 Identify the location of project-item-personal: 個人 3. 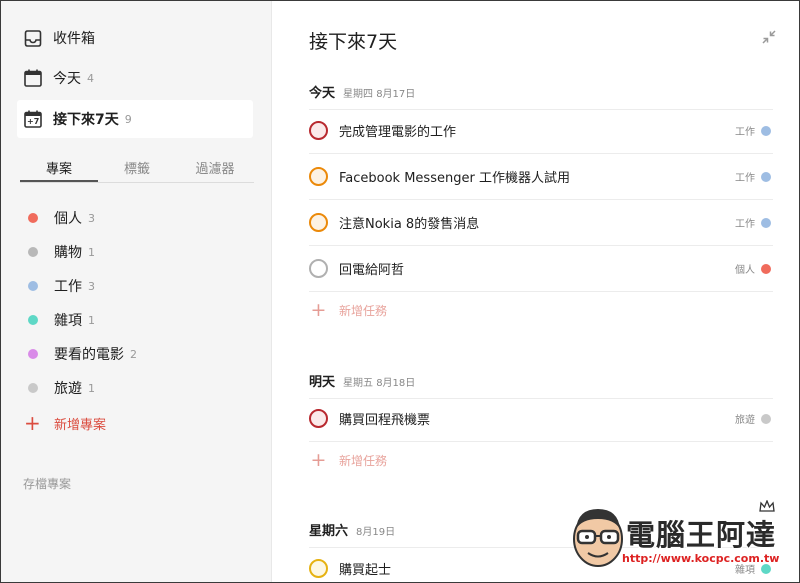
(138, 218).